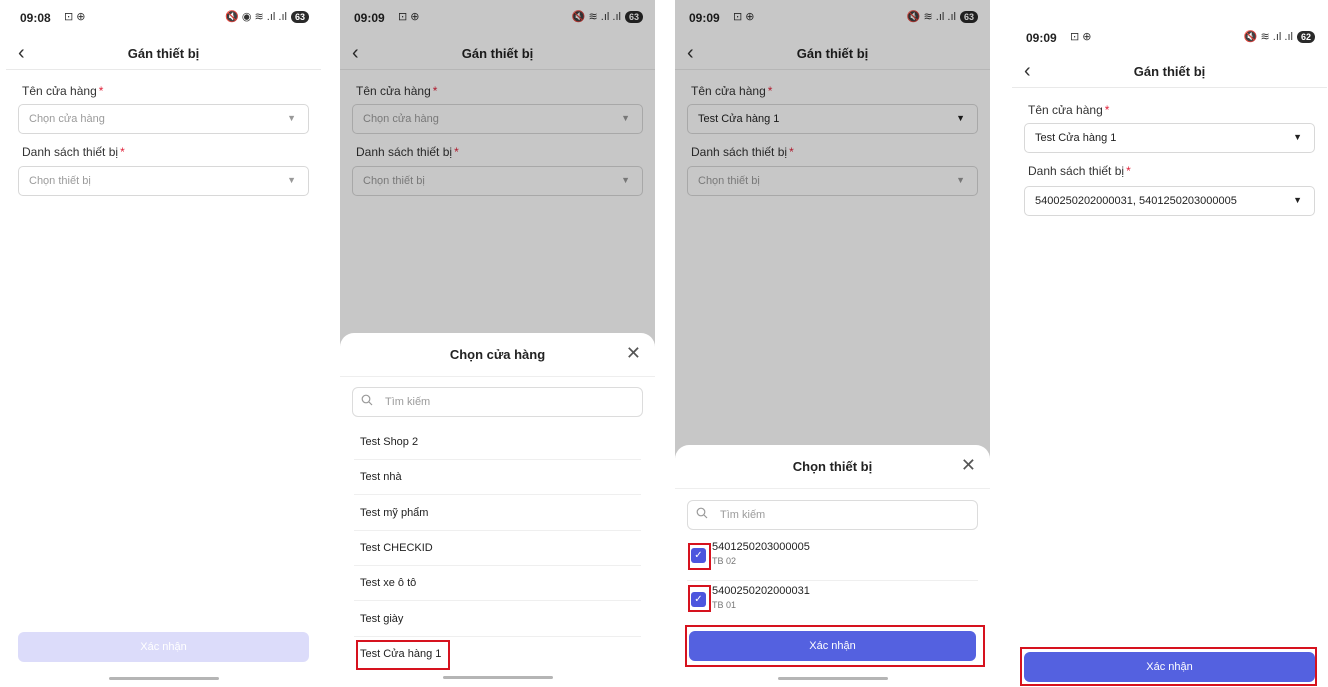 The width and height of the screenshot is (1328, 687). I want to click on status-time: 09:08, so click(35, 18).